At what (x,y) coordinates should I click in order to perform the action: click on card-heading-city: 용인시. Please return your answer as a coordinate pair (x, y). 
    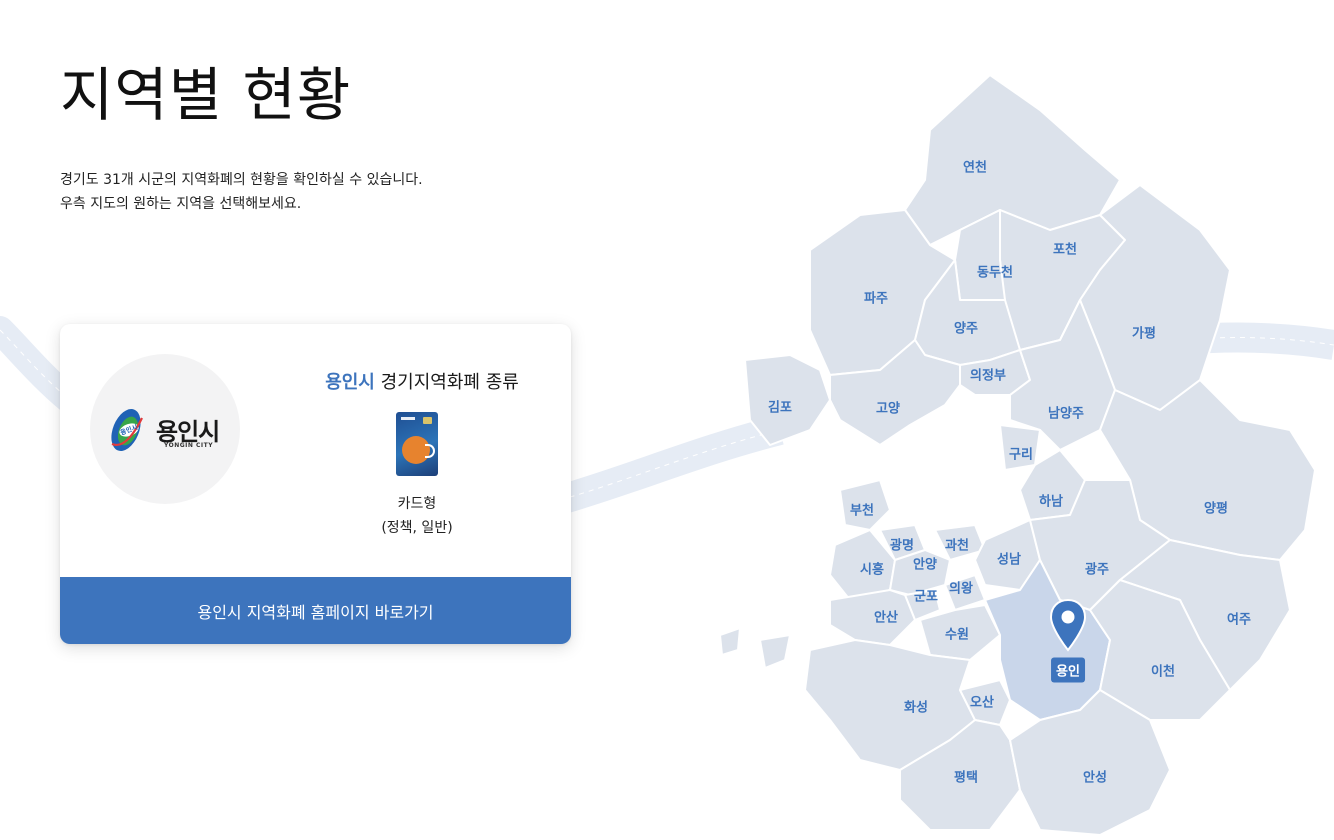
    Looking at the image, I should click on (350, 382).